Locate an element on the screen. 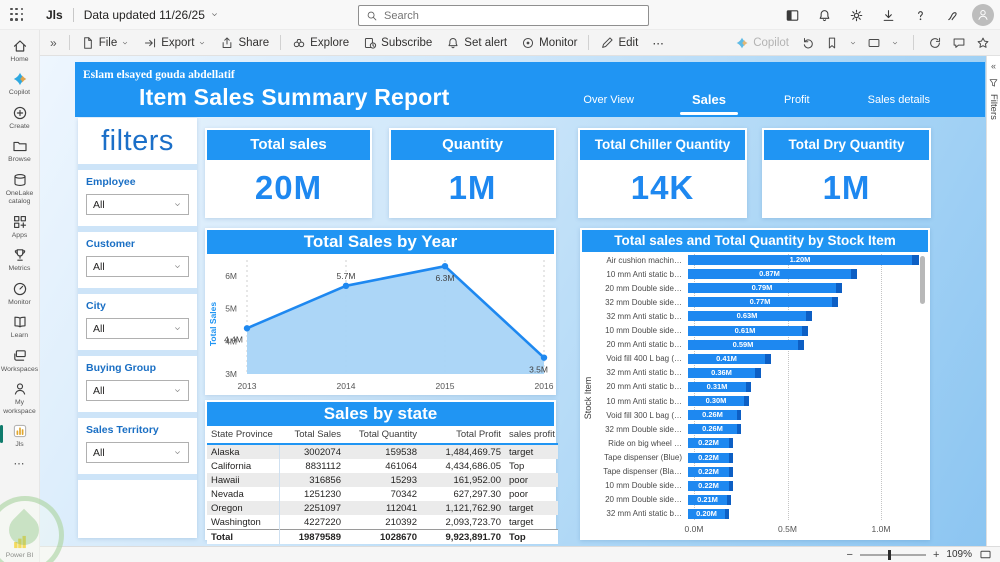 The image size is (1000, 562). chat-icon is located at coordinates (959, 43).